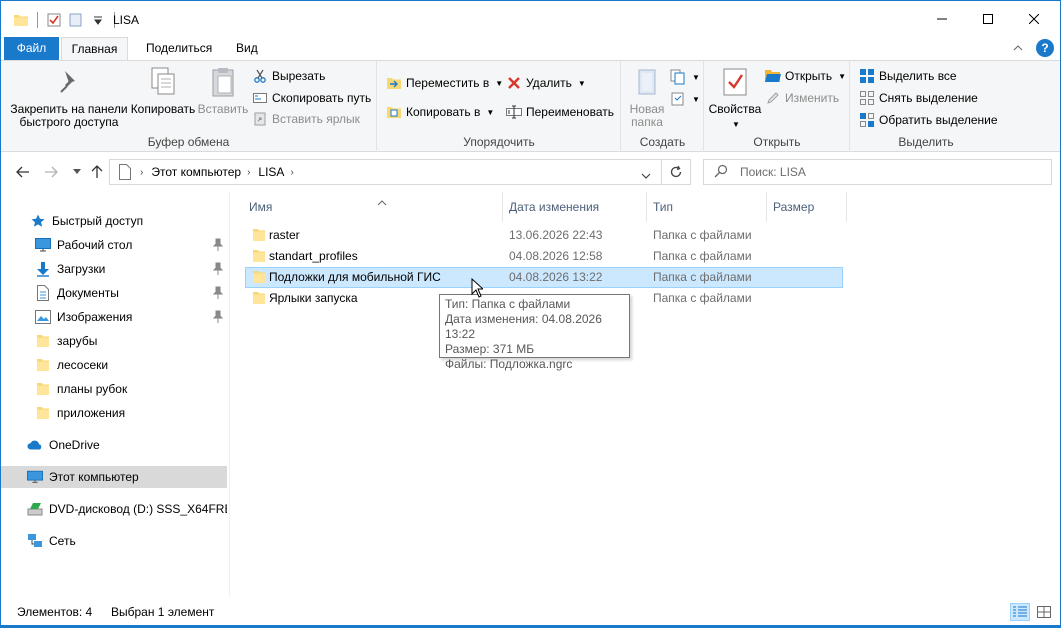 Image resolution: width=1061 pixels, height=628 pixels. Describe the element at coordinates (372, 207) in the screenshot. I see `column-header-name: Имя` at that location.